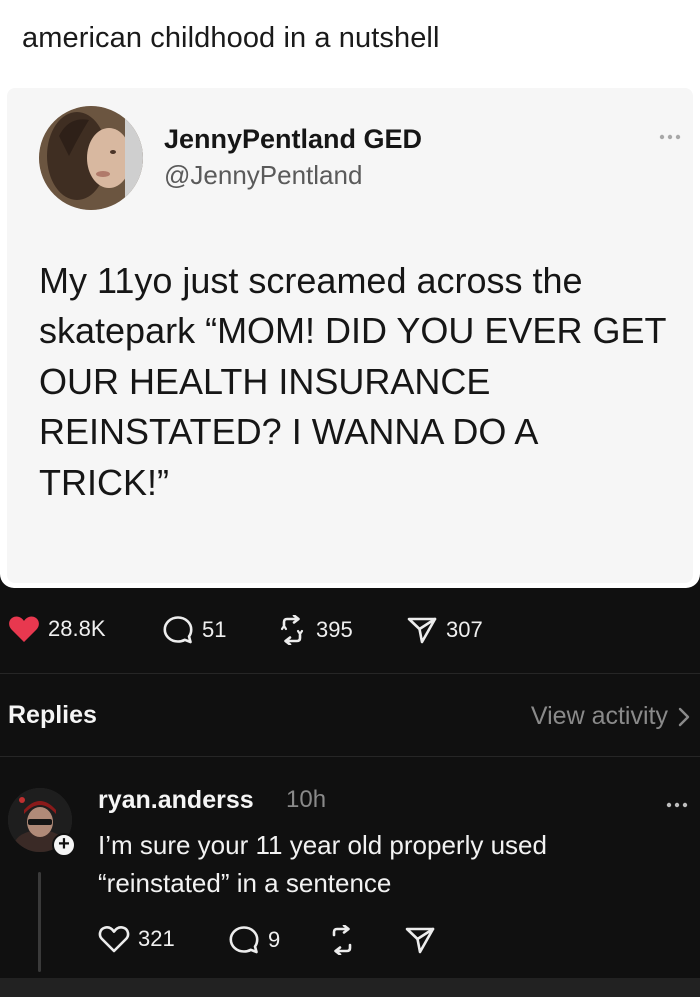 This screenshot has width=700, height=997. What do you see at coordinates (156, 938) in the screenshot?
I see `reply-like-count: 321` at bounding box center [156, 938].